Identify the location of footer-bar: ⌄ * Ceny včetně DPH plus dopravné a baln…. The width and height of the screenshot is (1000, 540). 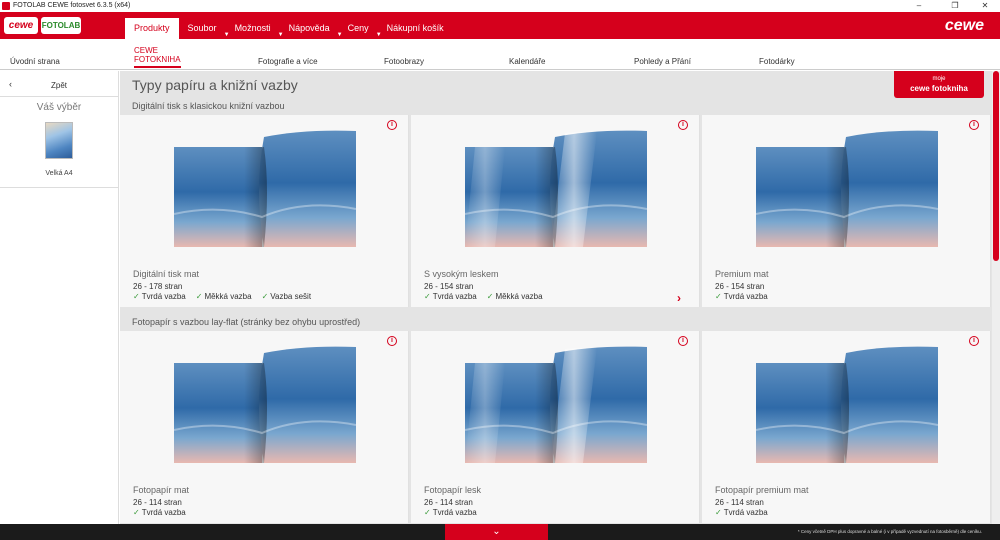
(500, 532).